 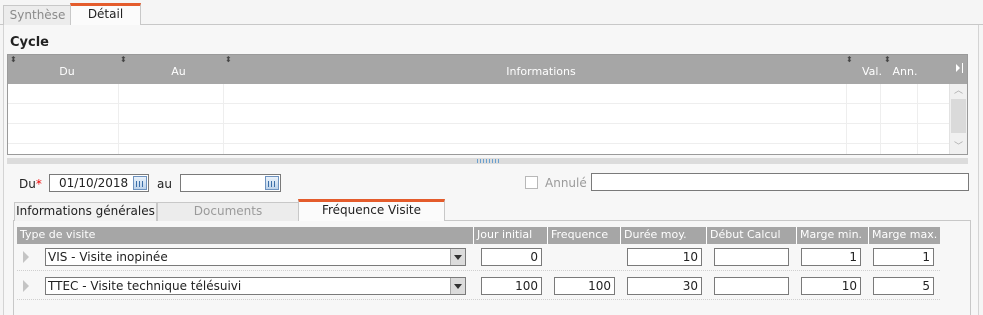 I want to click on marge-max-input: 5, so click(x=903, y=286).